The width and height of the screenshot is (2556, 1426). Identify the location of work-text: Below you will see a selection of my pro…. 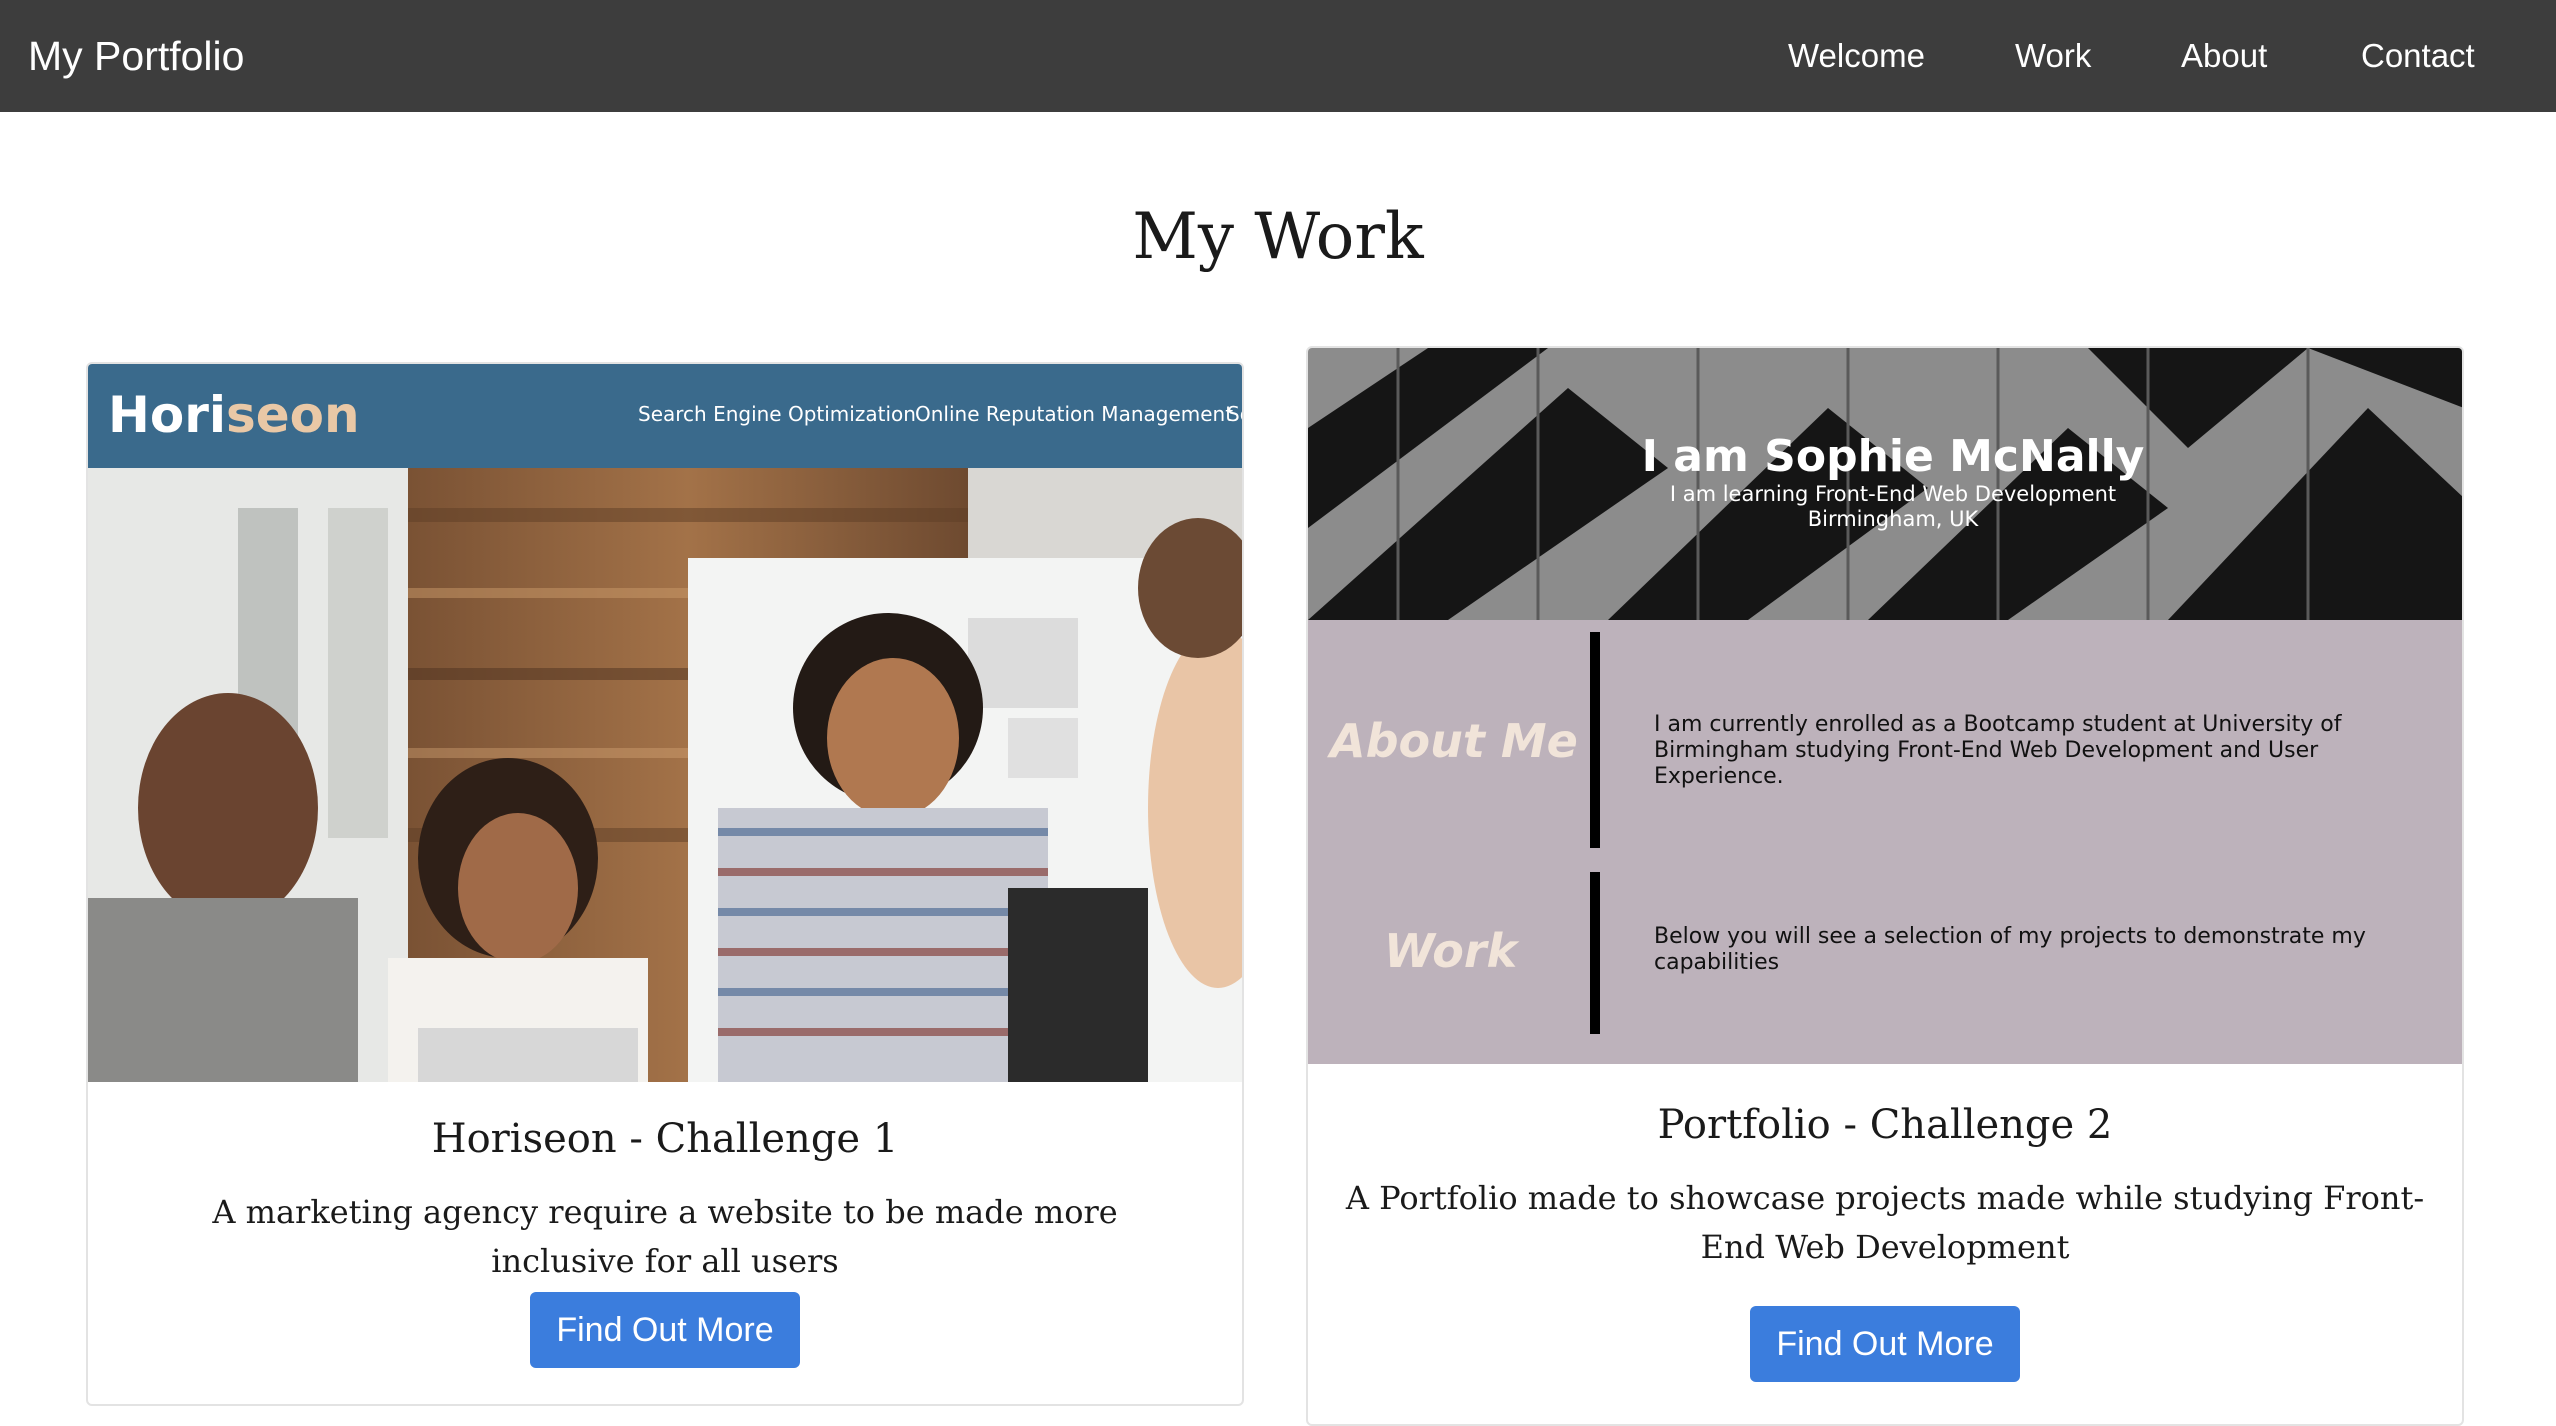
(2010, 949).